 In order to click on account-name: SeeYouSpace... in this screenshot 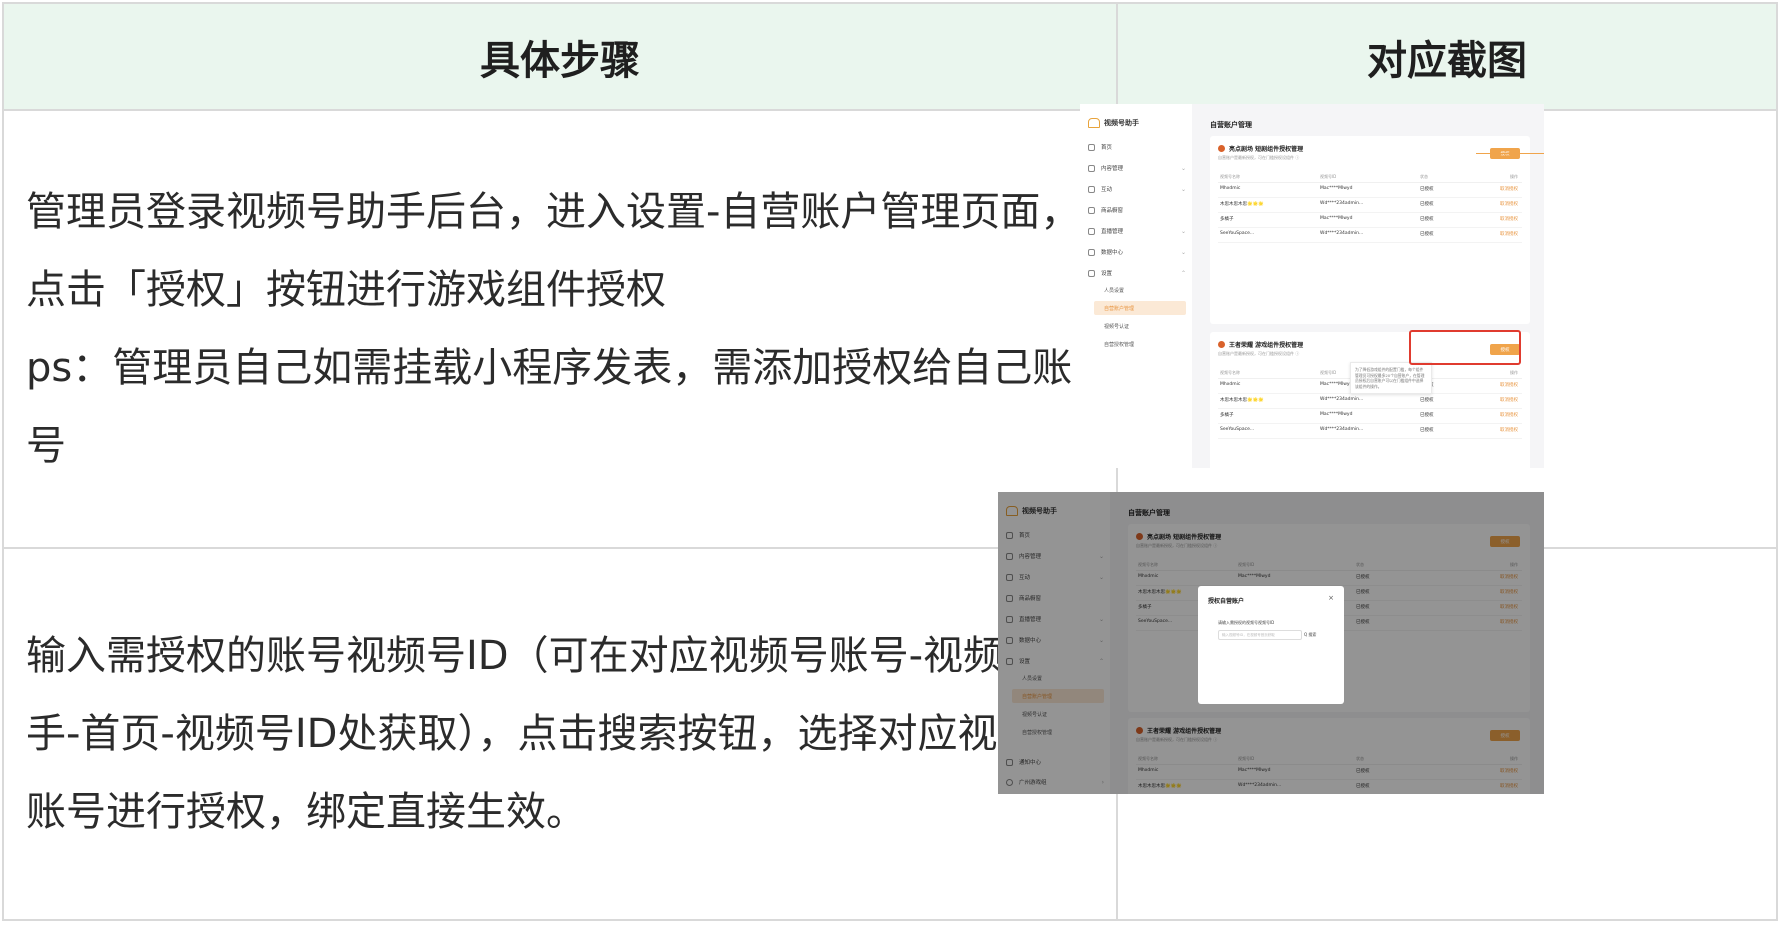, I will do `click(1237, 429)`.